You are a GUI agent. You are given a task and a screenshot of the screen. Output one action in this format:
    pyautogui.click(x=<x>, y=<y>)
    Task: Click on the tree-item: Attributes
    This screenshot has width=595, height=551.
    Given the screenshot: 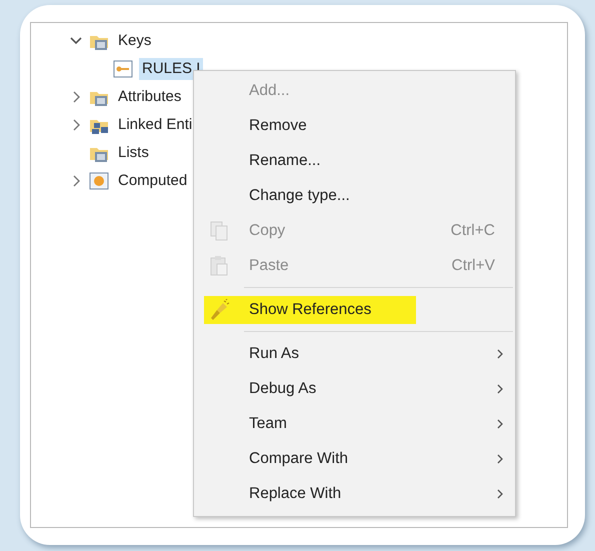 What is the action you would take?
    pyautogui.click(x=149, y=97)
    